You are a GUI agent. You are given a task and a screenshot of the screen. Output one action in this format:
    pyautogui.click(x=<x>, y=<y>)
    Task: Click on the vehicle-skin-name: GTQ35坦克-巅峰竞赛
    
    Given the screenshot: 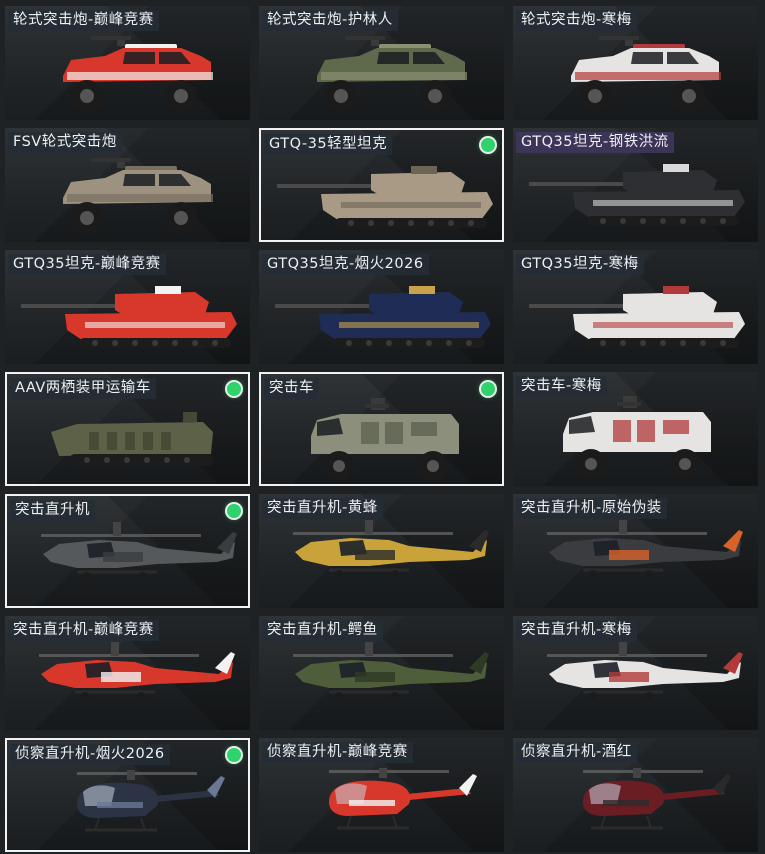 What is the action you would take?
    pyautogui.click(x=87, y=264)
    